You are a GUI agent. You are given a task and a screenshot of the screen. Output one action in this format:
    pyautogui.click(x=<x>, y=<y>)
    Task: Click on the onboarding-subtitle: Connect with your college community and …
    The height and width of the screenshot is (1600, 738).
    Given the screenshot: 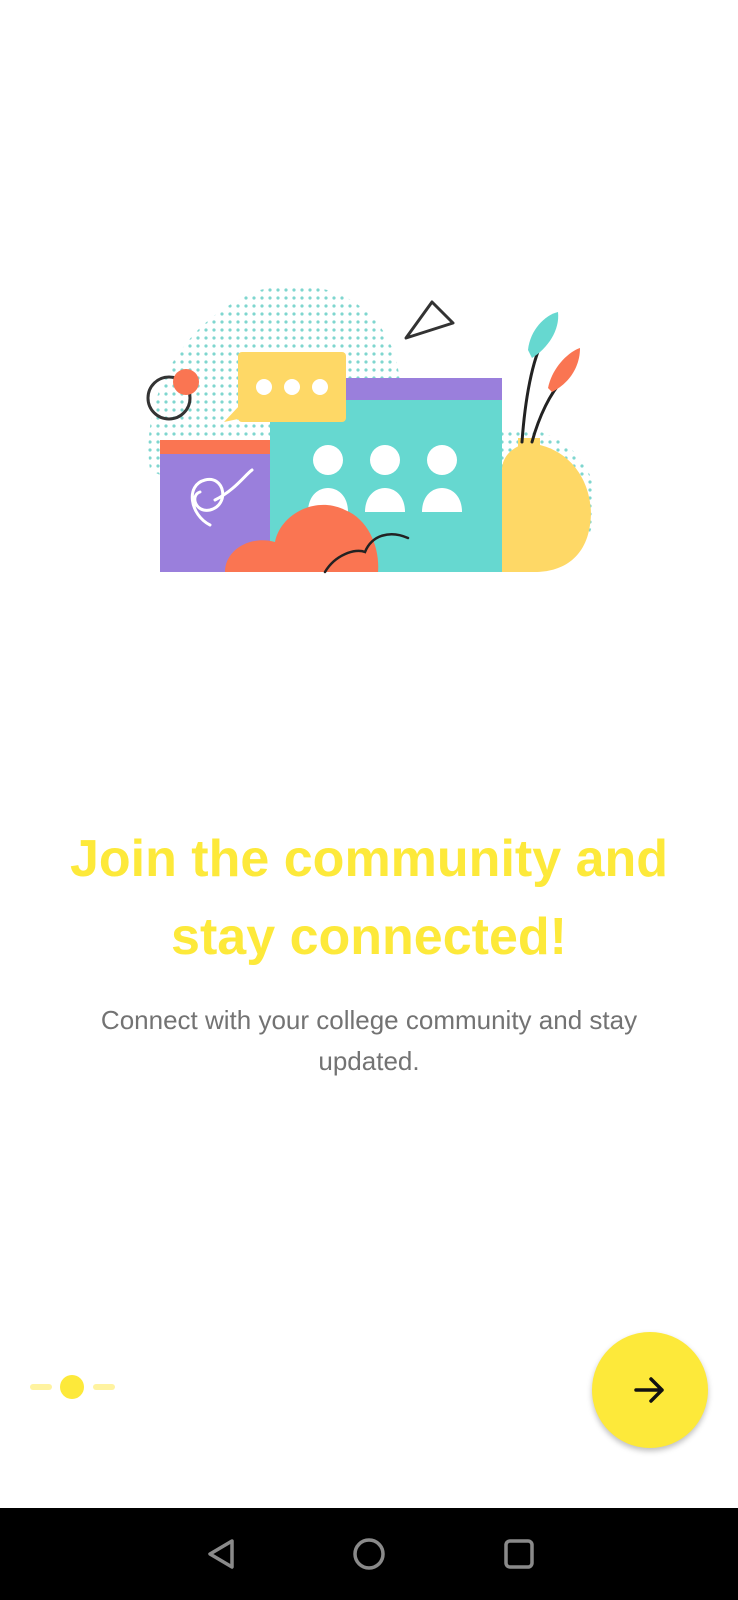 What is the action you would take?
    pyautogui.click(x=369, y=1040)
    